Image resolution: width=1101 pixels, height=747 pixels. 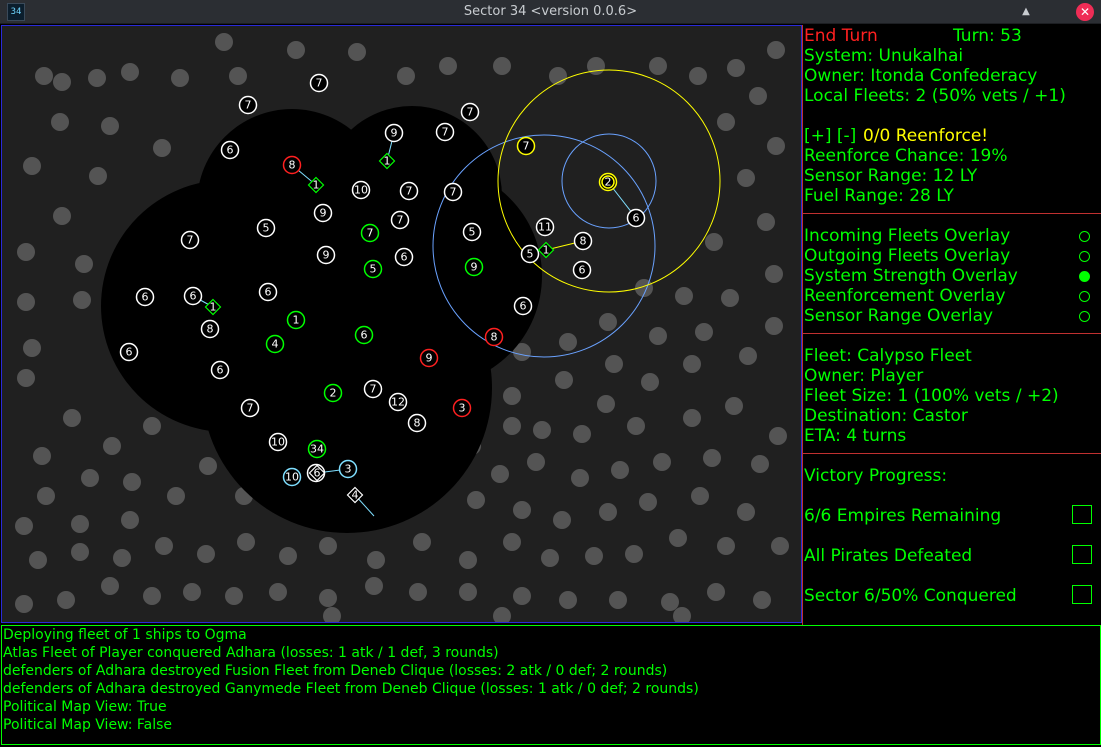 I want to click on star-system: 34, so click(x=317, y=449).